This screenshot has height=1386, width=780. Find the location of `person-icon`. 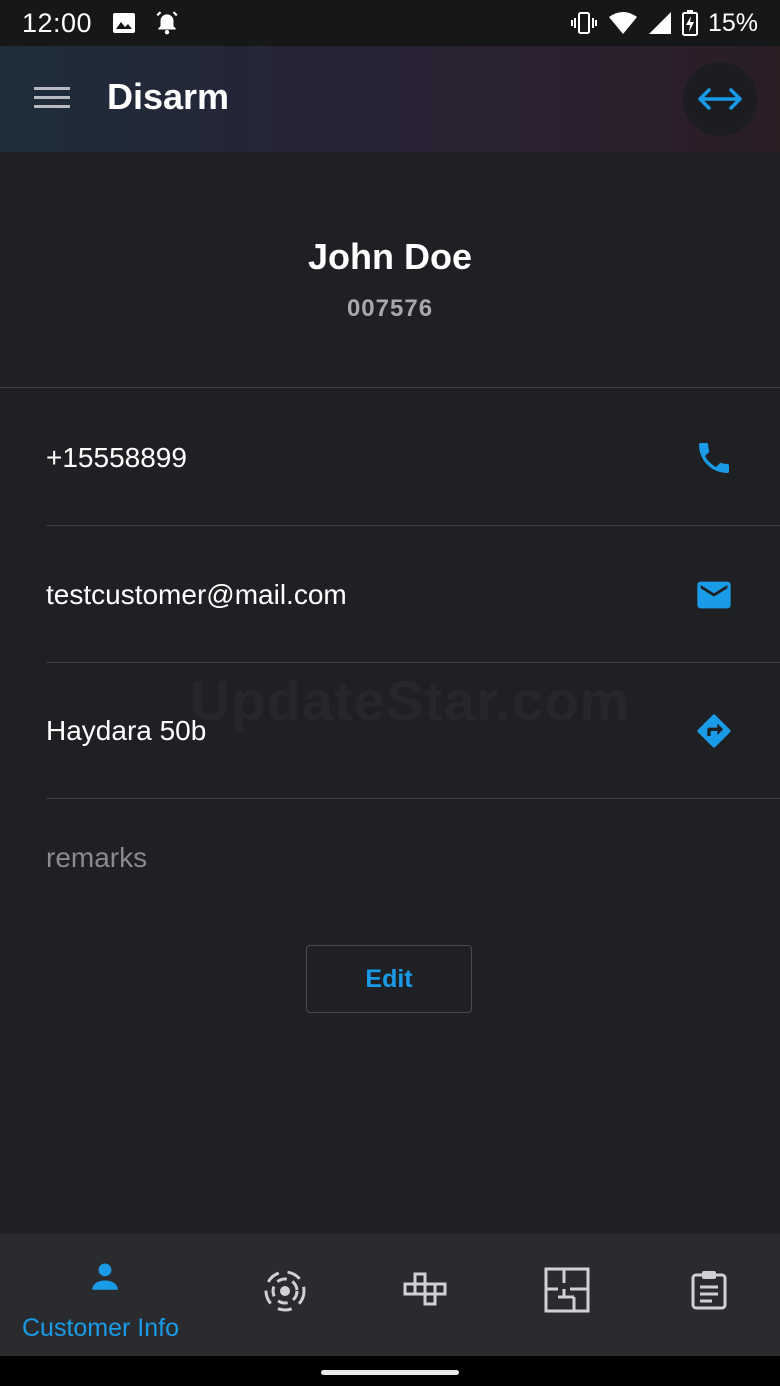

person-icon is located at coordinates (105, 1276).